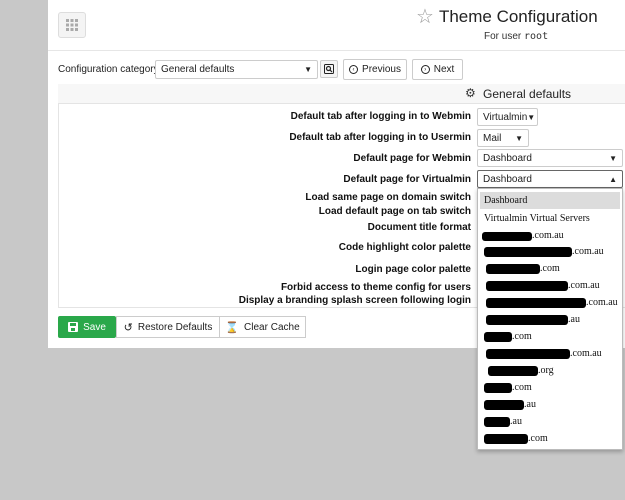 The height and width of the screenshot is (500, 625). I want to click on clear-cache-label: Clear Cache, so click(272, 327).